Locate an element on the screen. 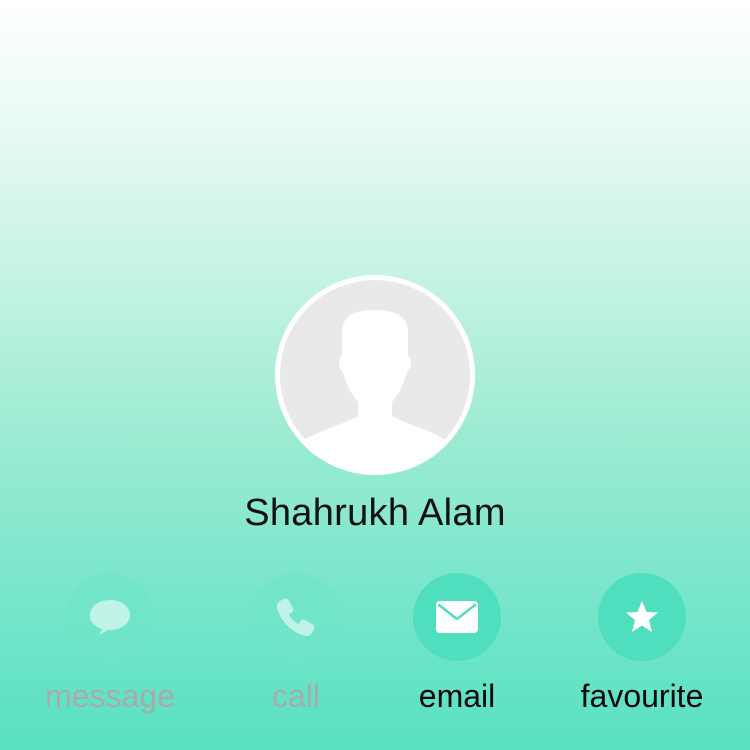 The image size is (750, 750). call-action: call is located at coordinates (296, 647).